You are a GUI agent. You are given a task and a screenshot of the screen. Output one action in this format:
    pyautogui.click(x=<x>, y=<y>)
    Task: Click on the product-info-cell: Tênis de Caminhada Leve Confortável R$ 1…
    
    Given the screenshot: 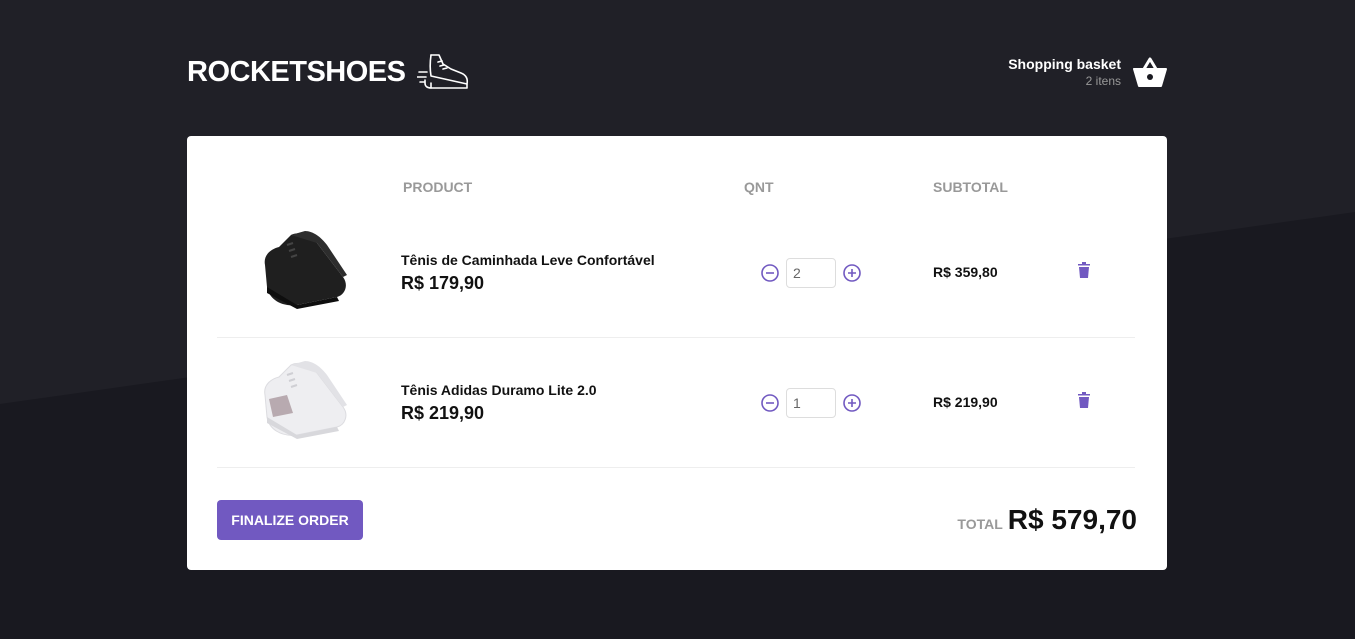 What is the action you would take?
    pyautogui.click(x=564, y=273)
    